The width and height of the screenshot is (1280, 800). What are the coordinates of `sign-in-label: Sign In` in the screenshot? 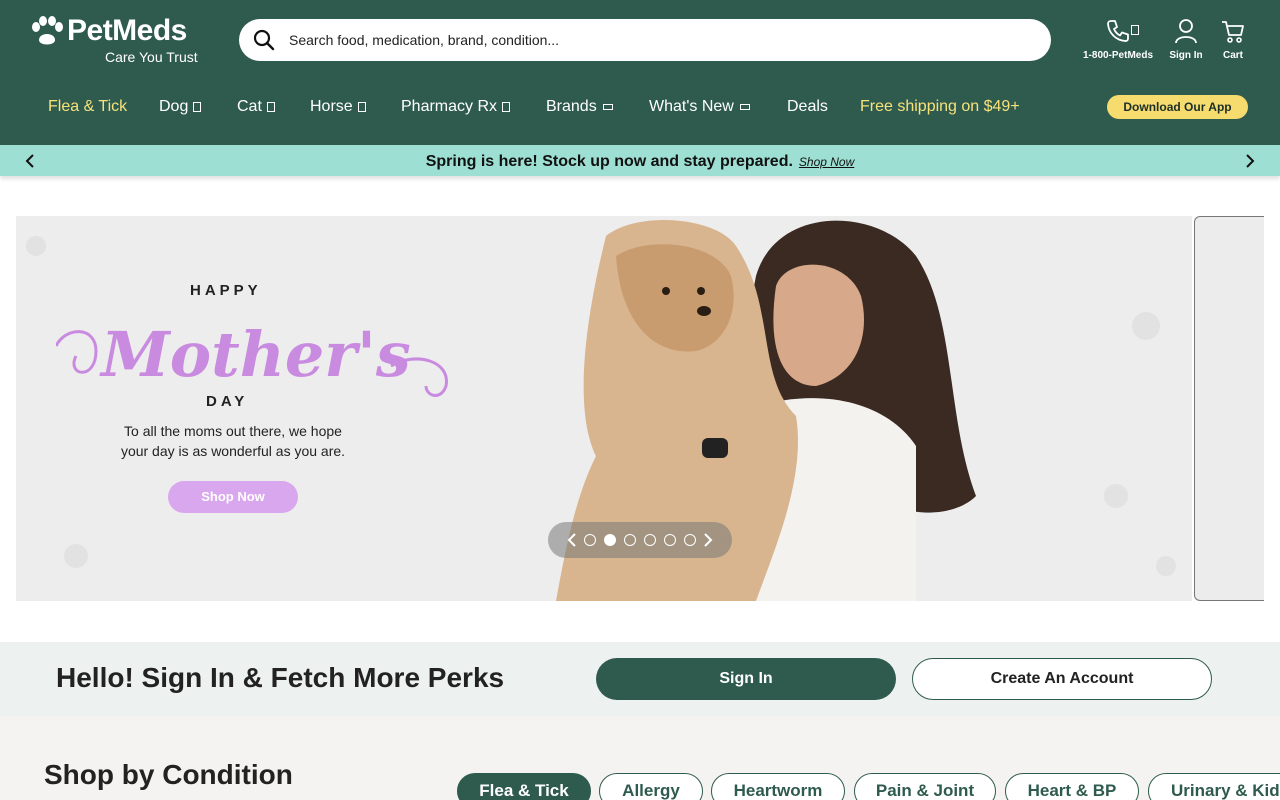 It's located at (1186, 55).